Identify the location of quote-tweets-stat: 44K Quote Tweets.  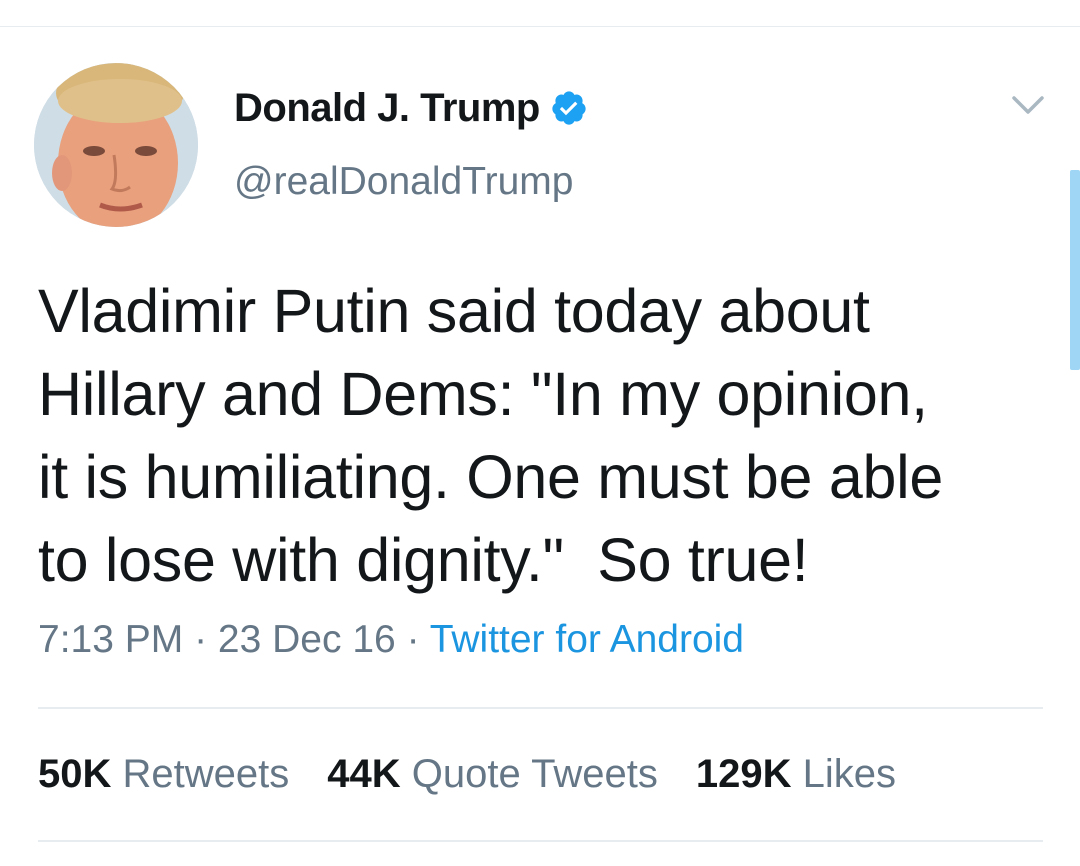
(492, 774).